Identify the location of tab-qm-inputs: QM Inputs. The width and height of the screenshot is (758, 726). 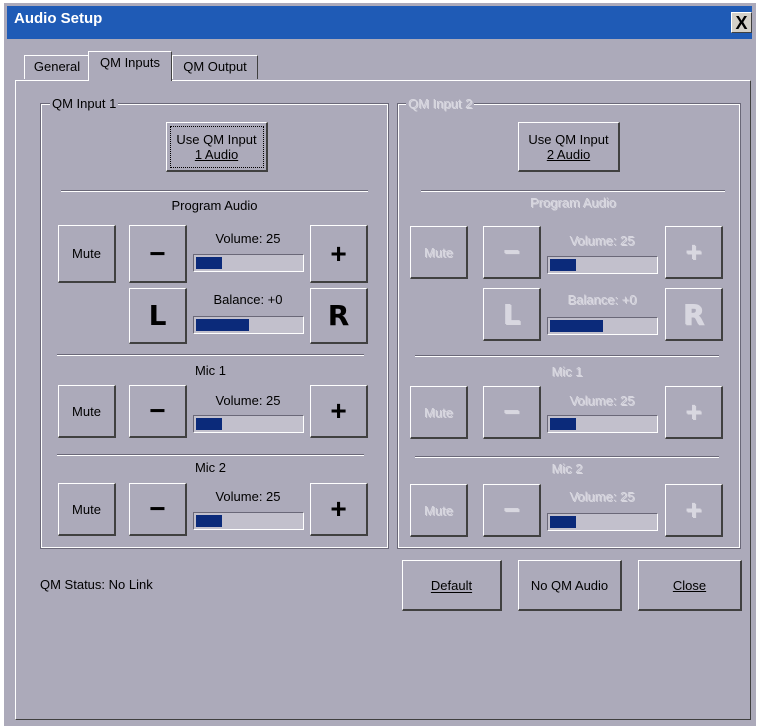
(130, 66).